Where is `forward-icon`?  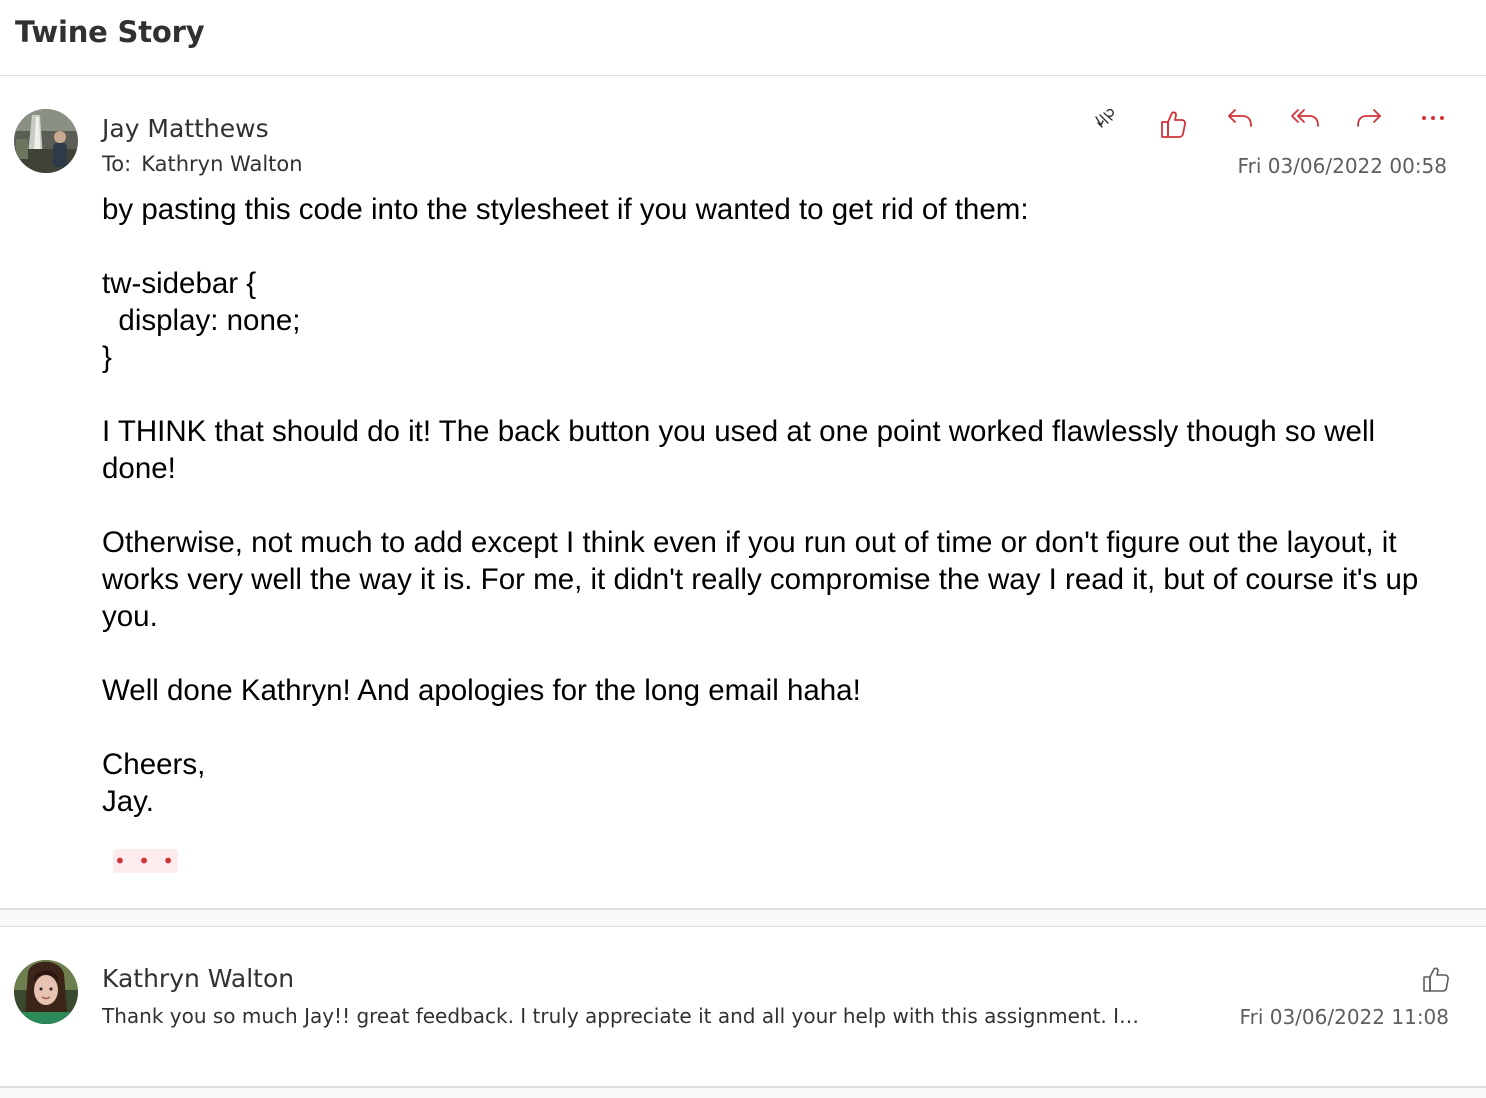
forward-icon is located at coordinates (1369, 118).